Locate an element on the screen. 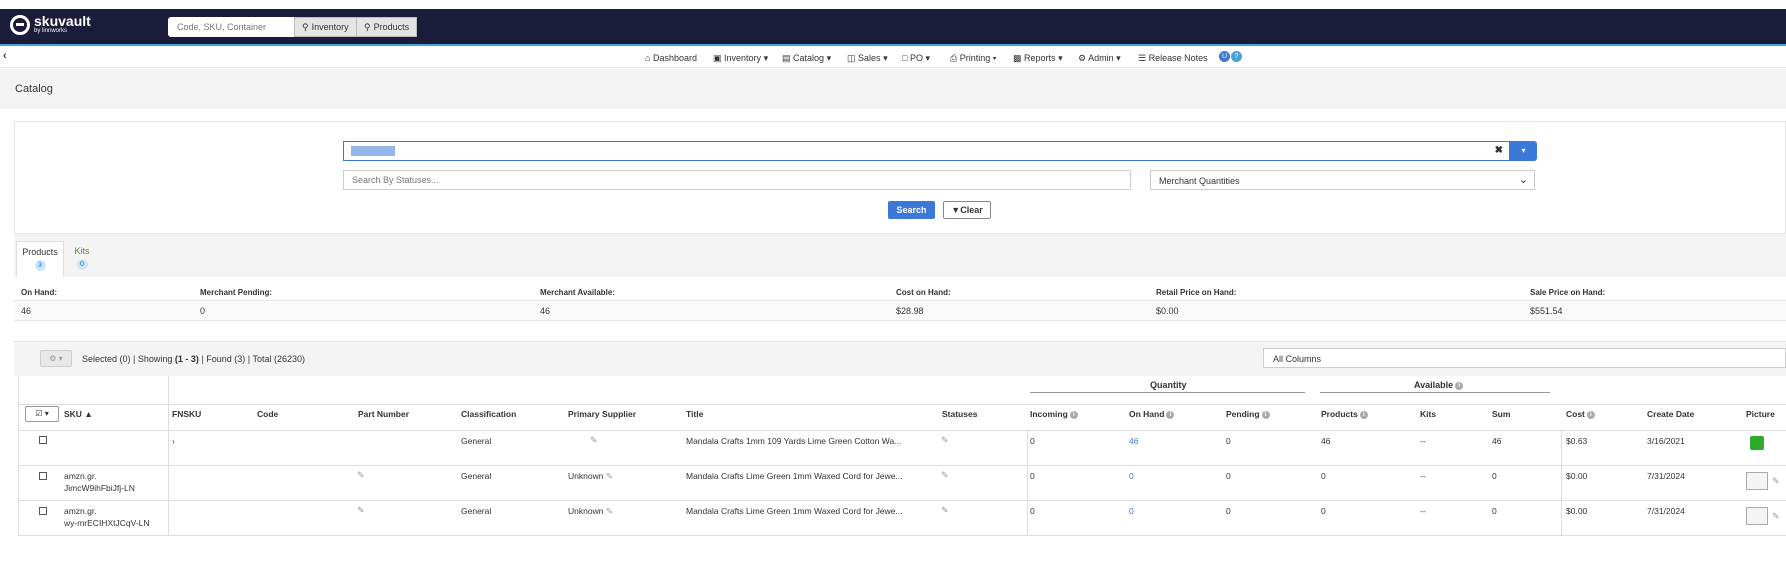 The width and height of the screenshot is (1786, 569). column-header-products: Products i is located at coordinates (1344, 414).